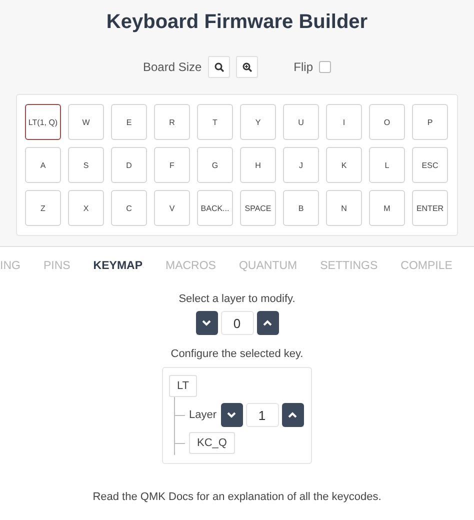 The width and height of the screenshot is (474, 520). Describe the element at coordinates (212, 443) in the screenshot. I see `keycode-node: KC_Q` at that location.